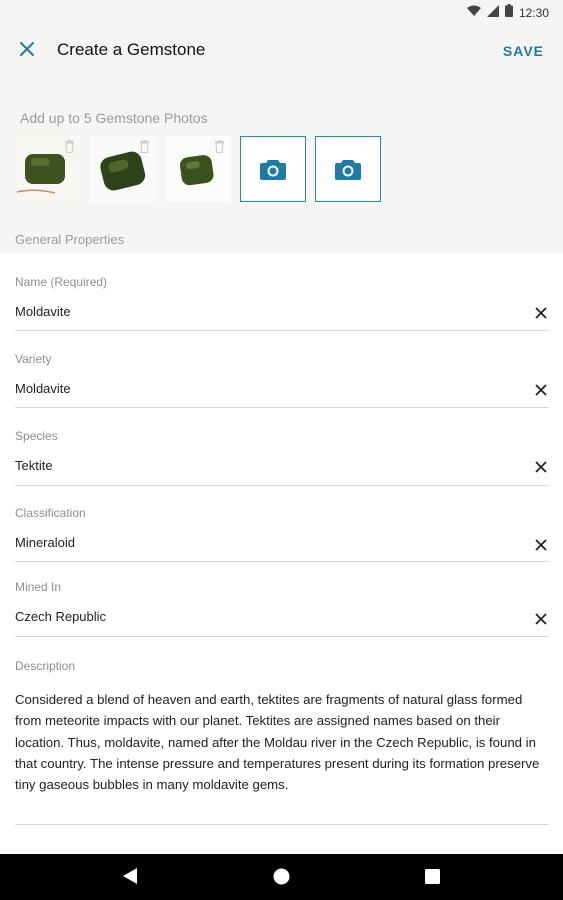 This screenshot has width=563, height=900. What do you see at coordinates (61, 282) in the screenshot?
I see `name-field-label: Name (Required)` at bounding box center [61, 282].